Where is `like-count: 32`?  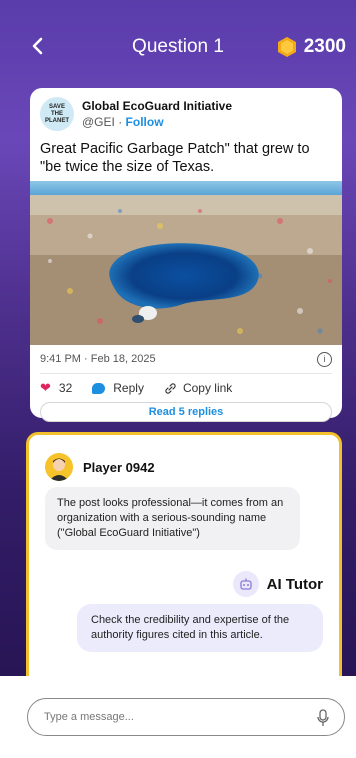 like-count: 32 is located at coordinates (65, 388).